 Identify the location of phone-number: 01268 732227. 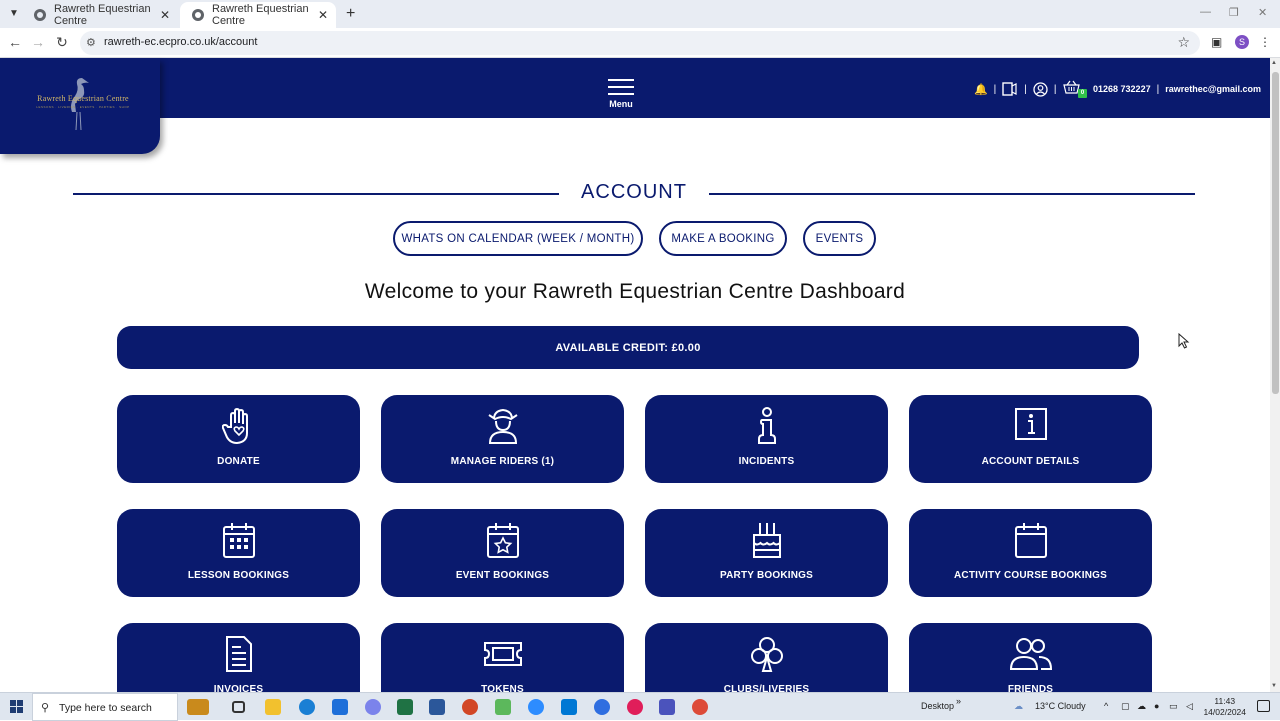
(1122, 89).